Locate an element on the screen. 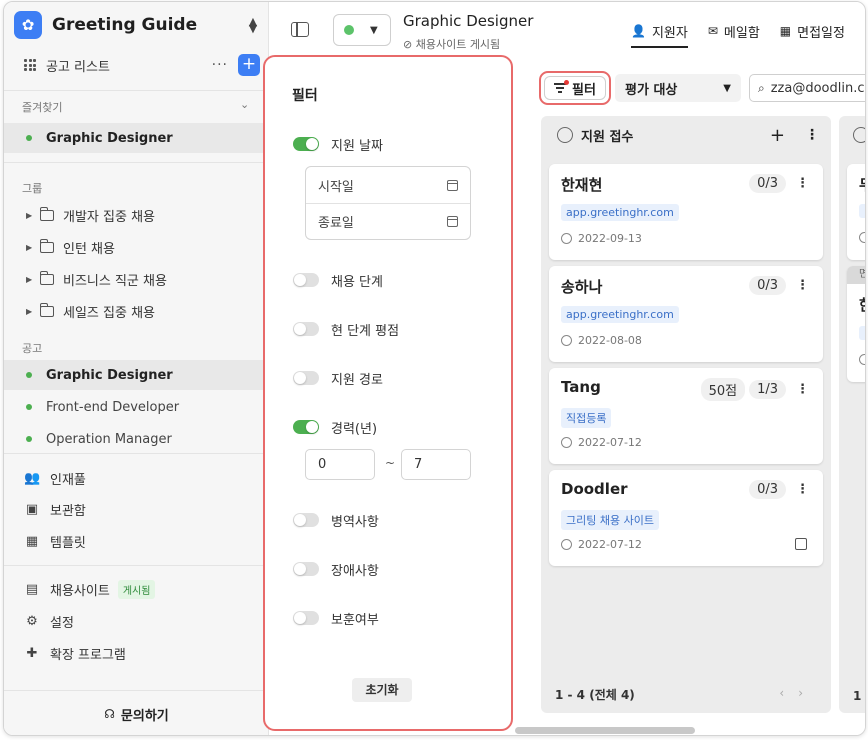 The image size is (868, 740). smiley-icon is located at coordinates (859, 135).